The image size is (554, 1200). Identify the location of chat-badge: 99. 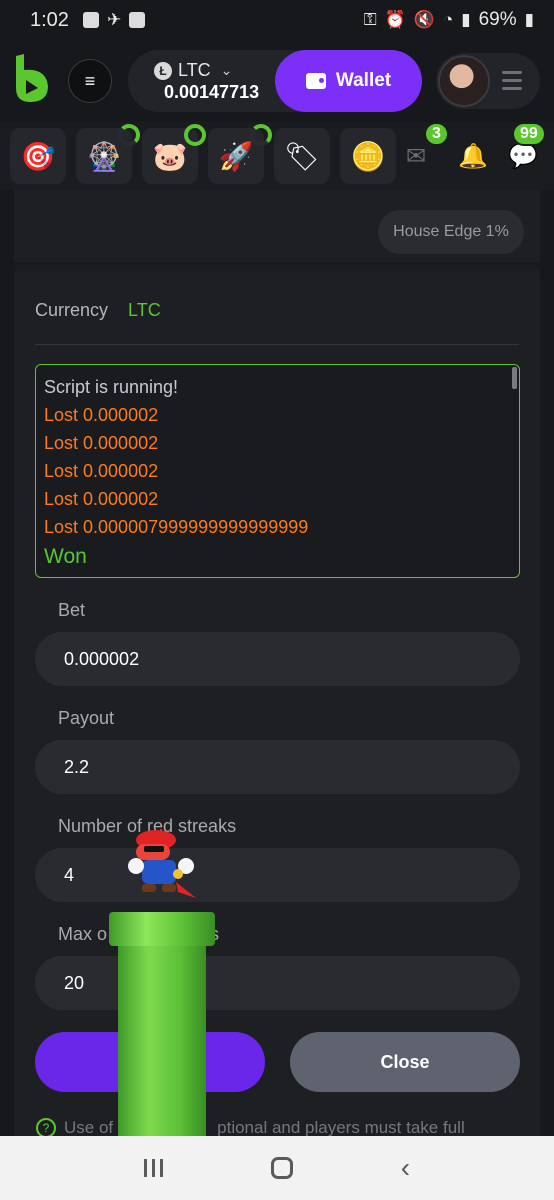
(529, 134).